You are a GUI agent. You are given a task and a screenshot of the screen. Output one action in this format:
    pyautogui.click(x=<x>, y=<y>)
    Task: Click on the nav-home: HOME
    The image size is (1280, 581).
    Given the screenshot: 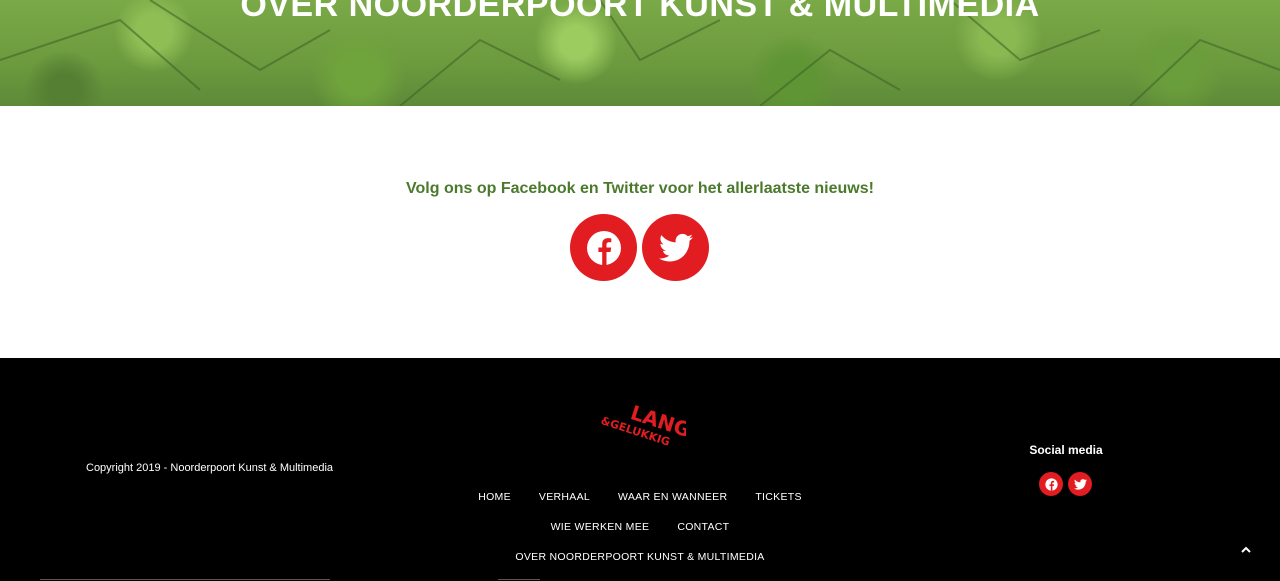 What is the action you would take?
    pyautogui.click(x=494, y=497)
    